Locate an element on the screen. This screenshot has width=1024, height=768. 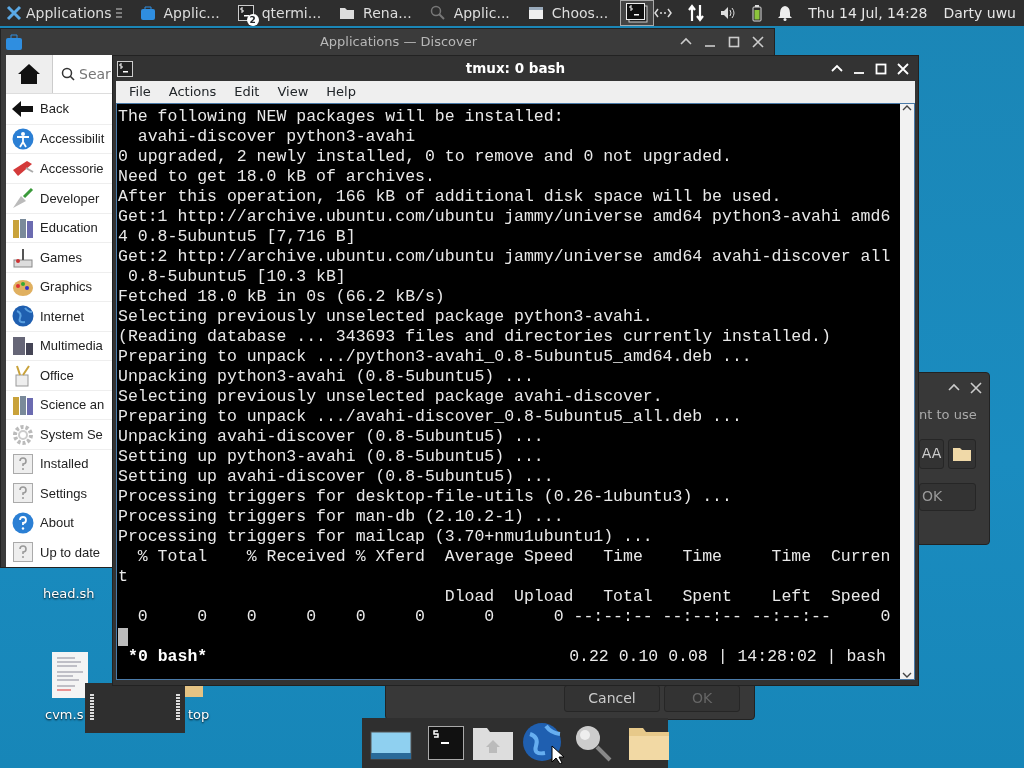
terminal-line: (Reading database ... 343693 files and directories currently installed.) is located at coordinates (475, 337).